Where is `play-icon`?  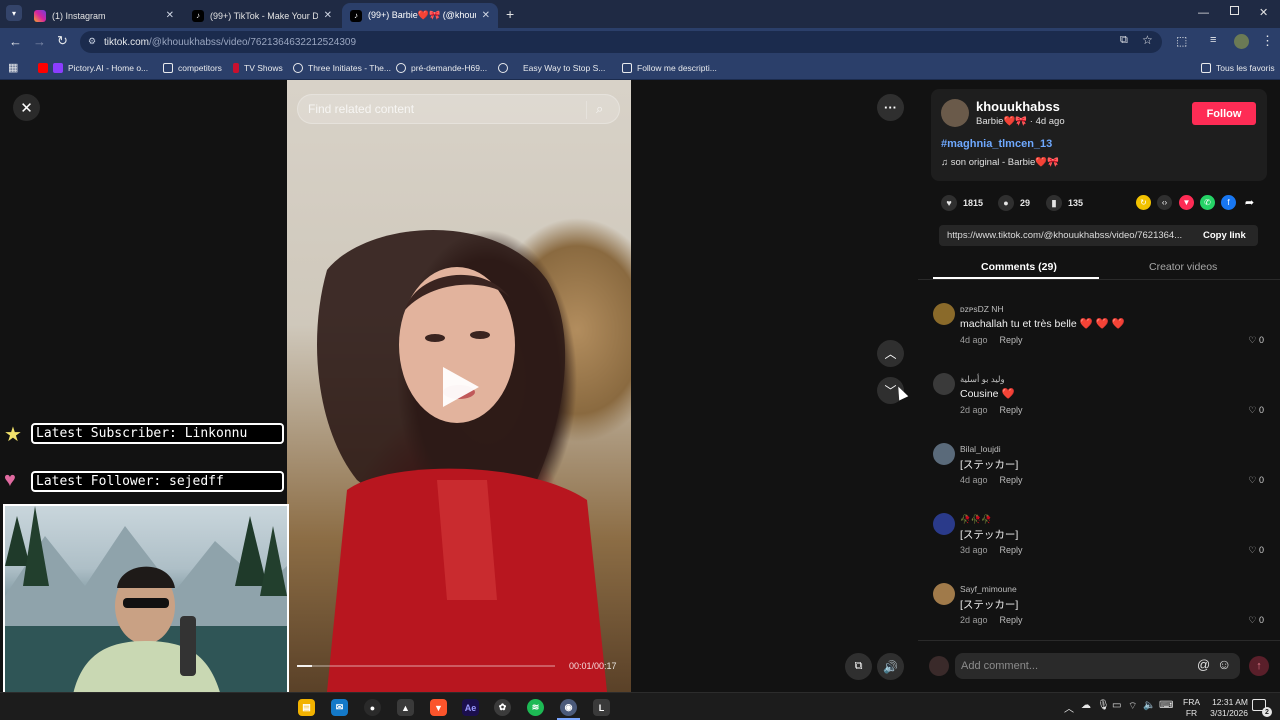
play-icon is located at coordinates (461, 387).